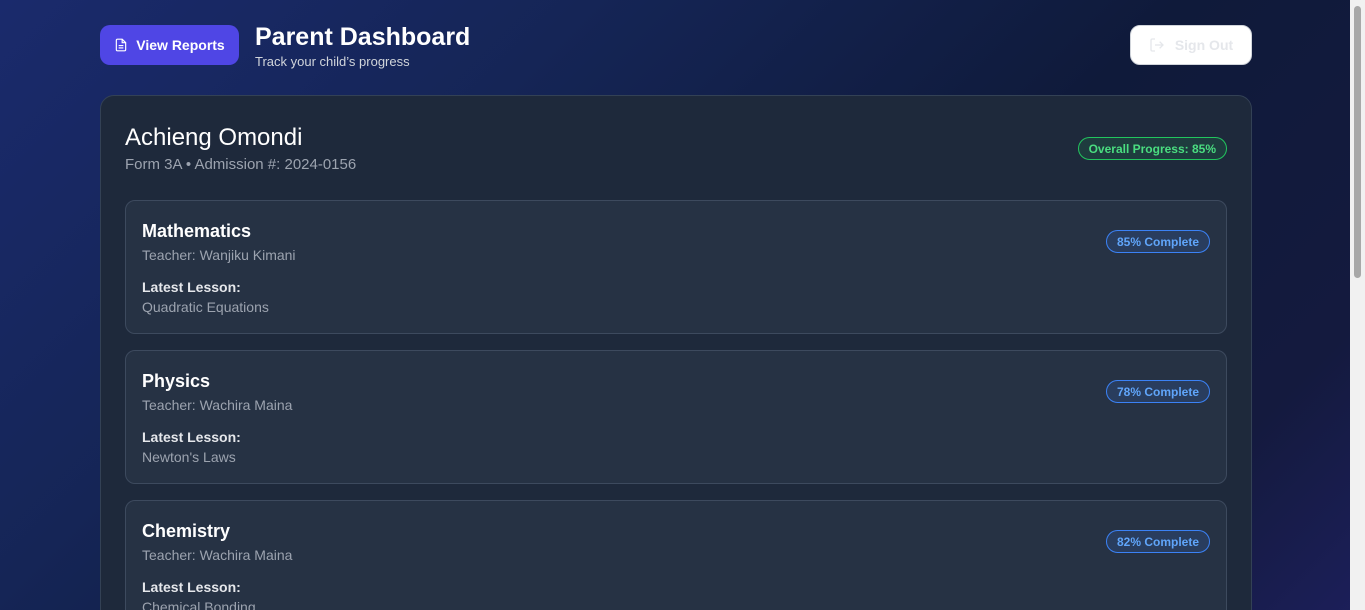  I want to click on sign-out-button: Sign Out, so click(1191, 45).